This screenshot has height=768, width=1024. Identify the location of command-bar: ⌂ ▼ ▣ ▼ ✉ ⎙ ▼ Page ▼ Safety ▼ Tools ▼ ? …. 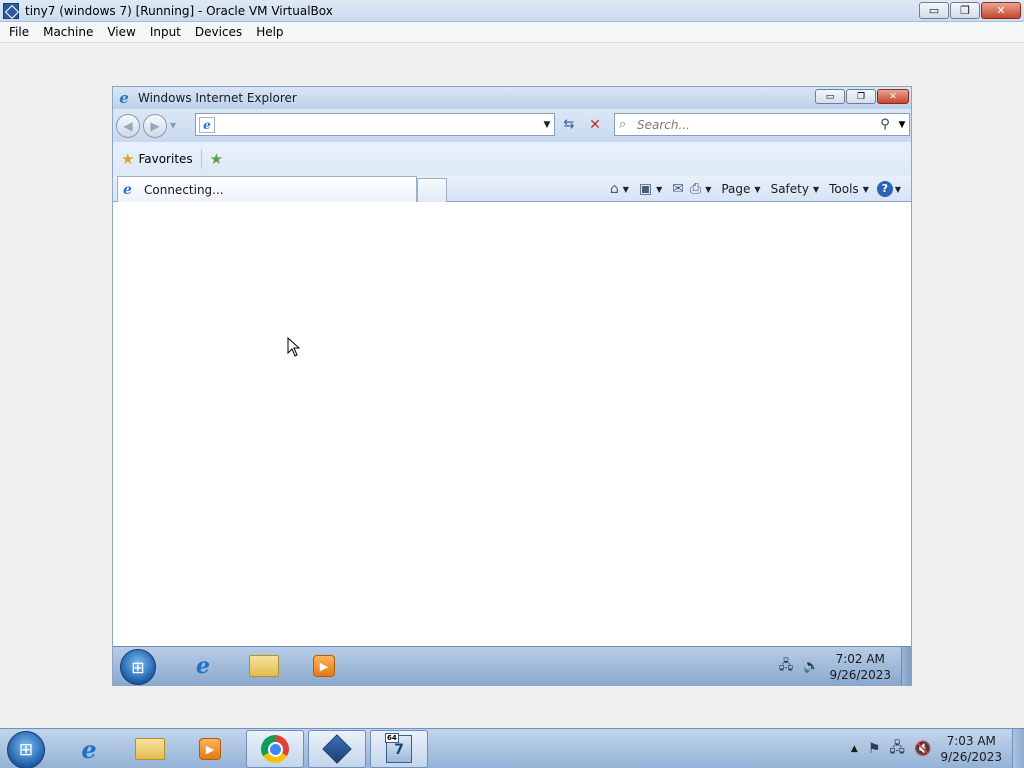
(757, 189).